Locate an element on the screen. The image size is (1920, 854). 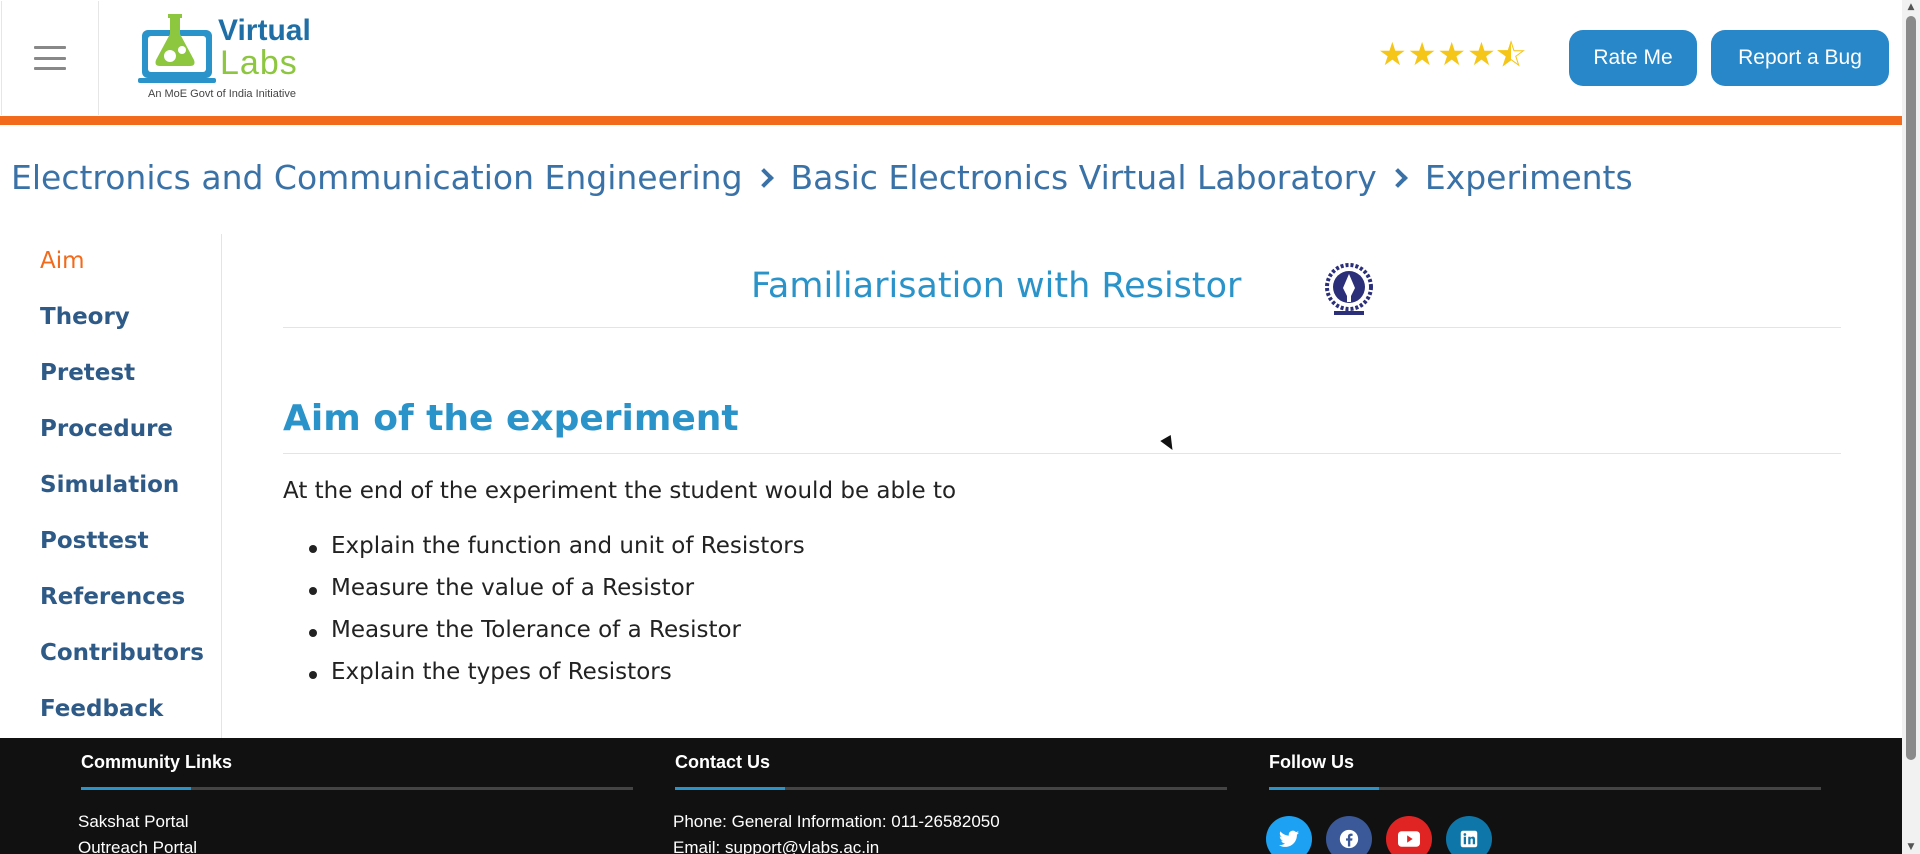
sidebar-item-posttest: Posttest is located at coordinates (94, 541).